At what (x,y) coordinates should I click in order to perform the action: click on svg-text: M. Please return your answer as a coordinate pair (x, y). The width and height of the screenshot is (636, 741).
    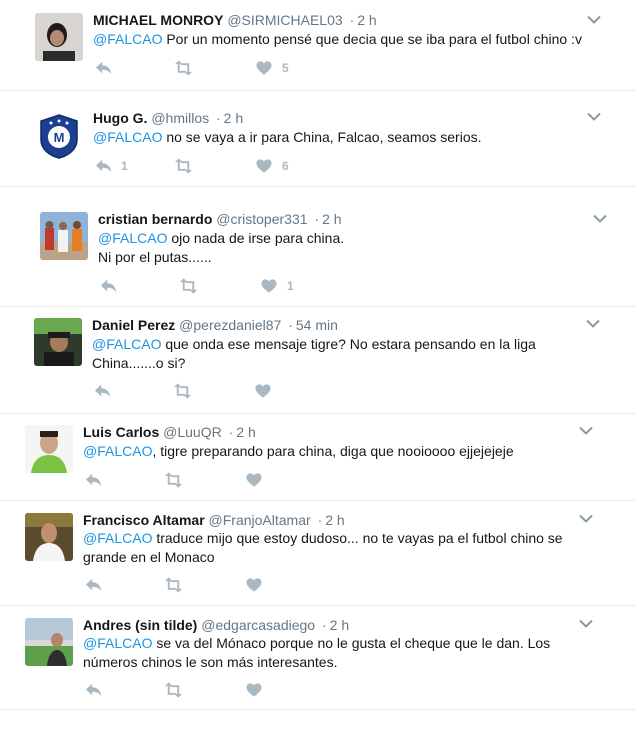
    Looking at the image, I should click on (59, 137).